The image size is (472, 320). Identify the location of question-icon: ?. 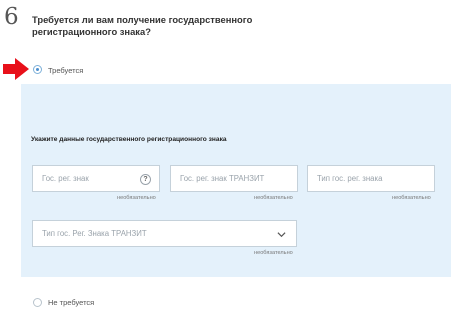
(145, 179).